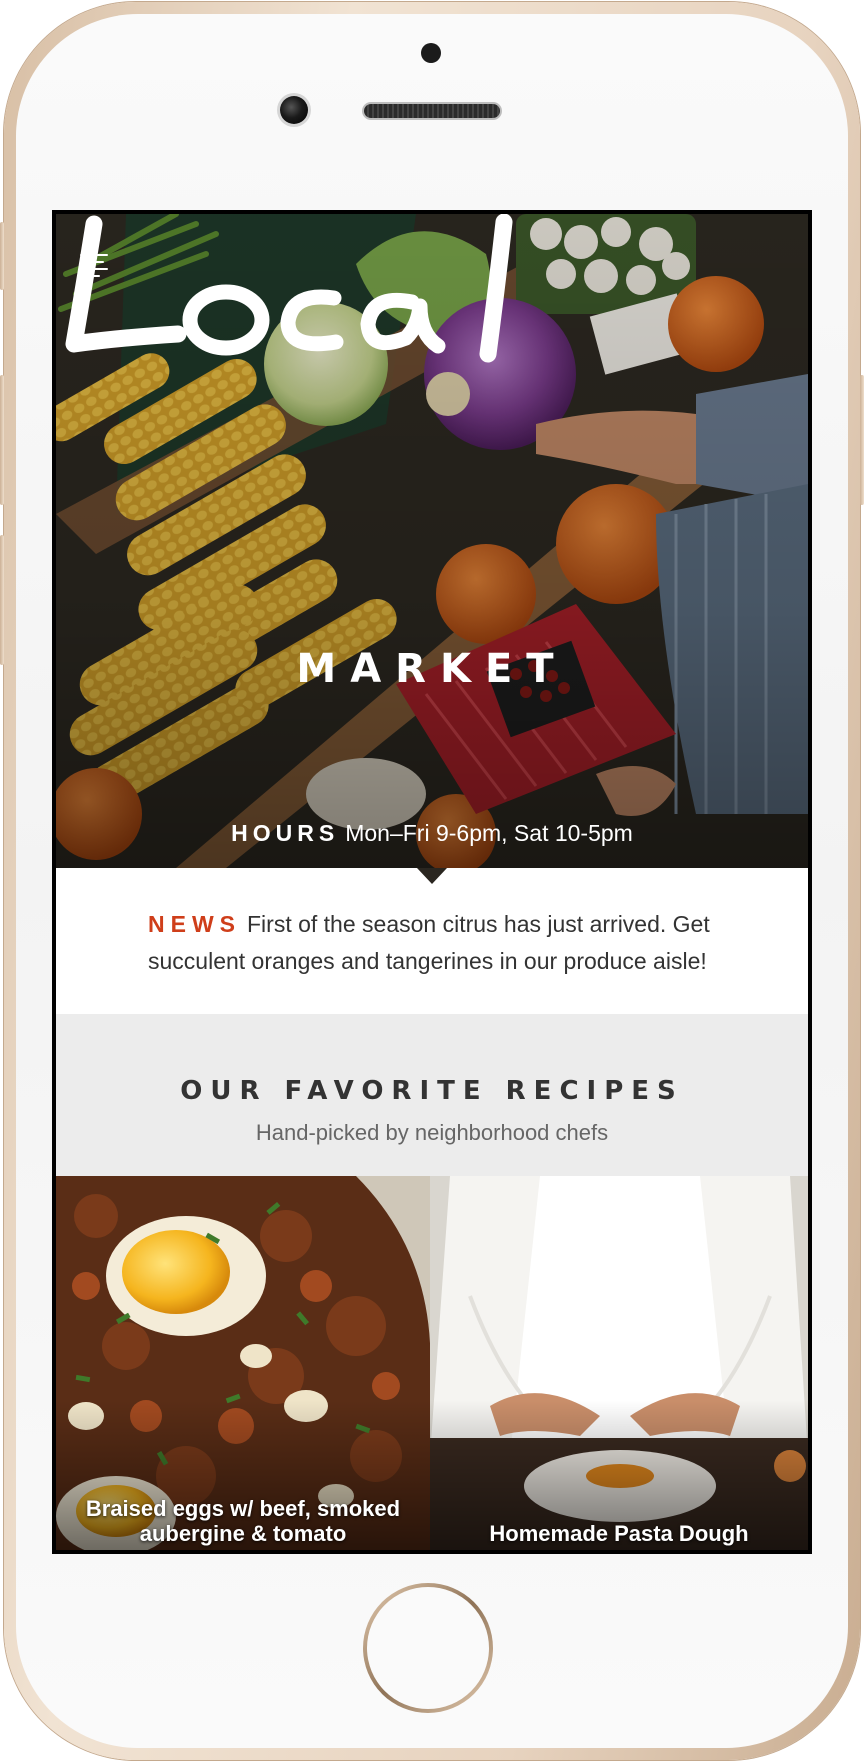 The width and height of the screenshot is (864, 1764). What do you see at coordinates (432, 111) in the screenshot?
I see `earpiece-speaker` at bounding box center [432, 111].